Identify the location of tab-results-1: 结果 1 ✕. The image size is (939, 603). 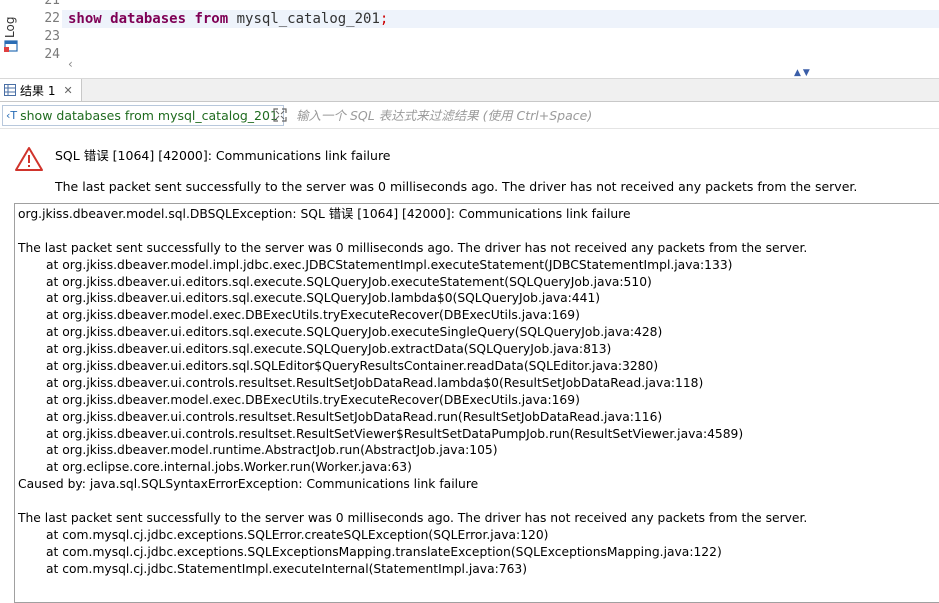
(41, 90).